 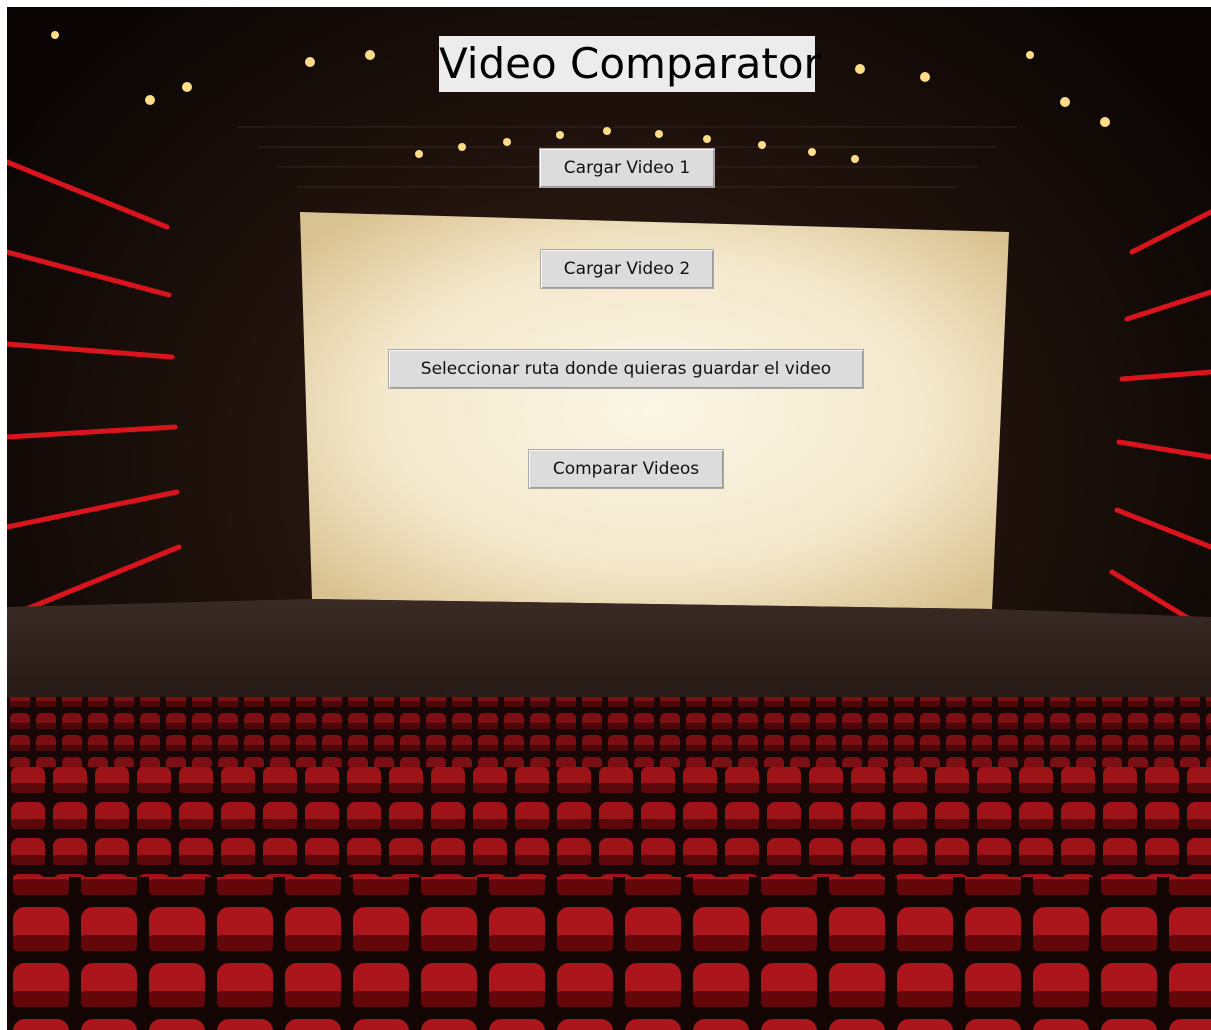 What do you see at coordinates (627, 168) in the screenshot?
I see `load-video-1-button: Cargar Video 1` at bounding box center [627, 168].